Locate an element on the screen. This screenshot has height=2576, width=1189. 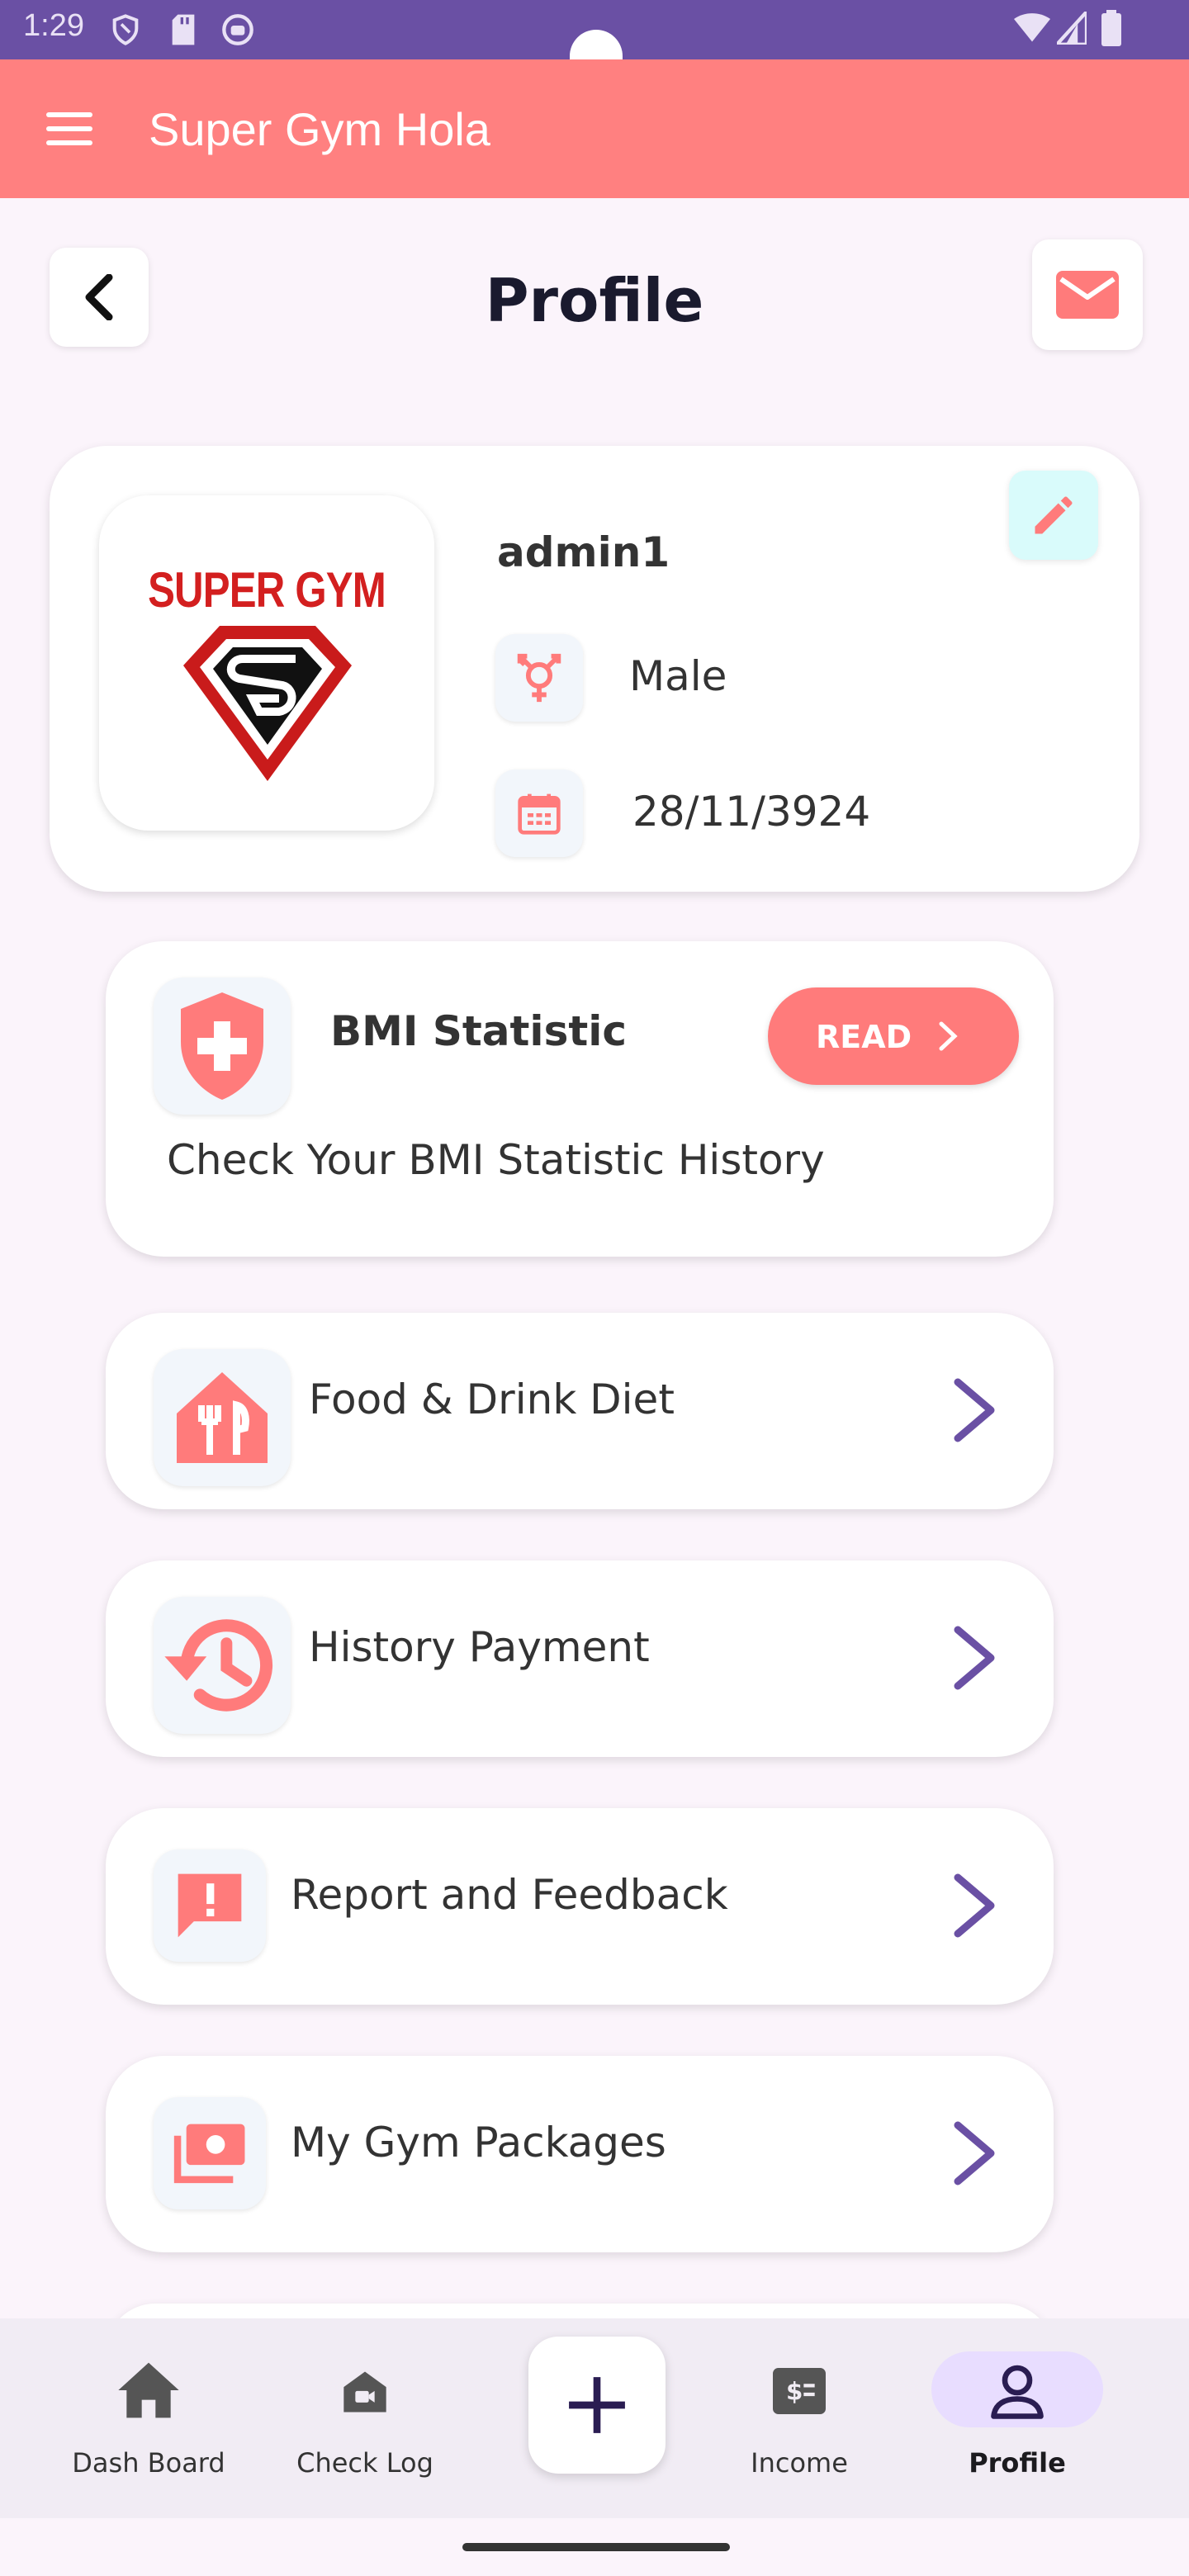
report-icon is located at coordinates (210, 1905).